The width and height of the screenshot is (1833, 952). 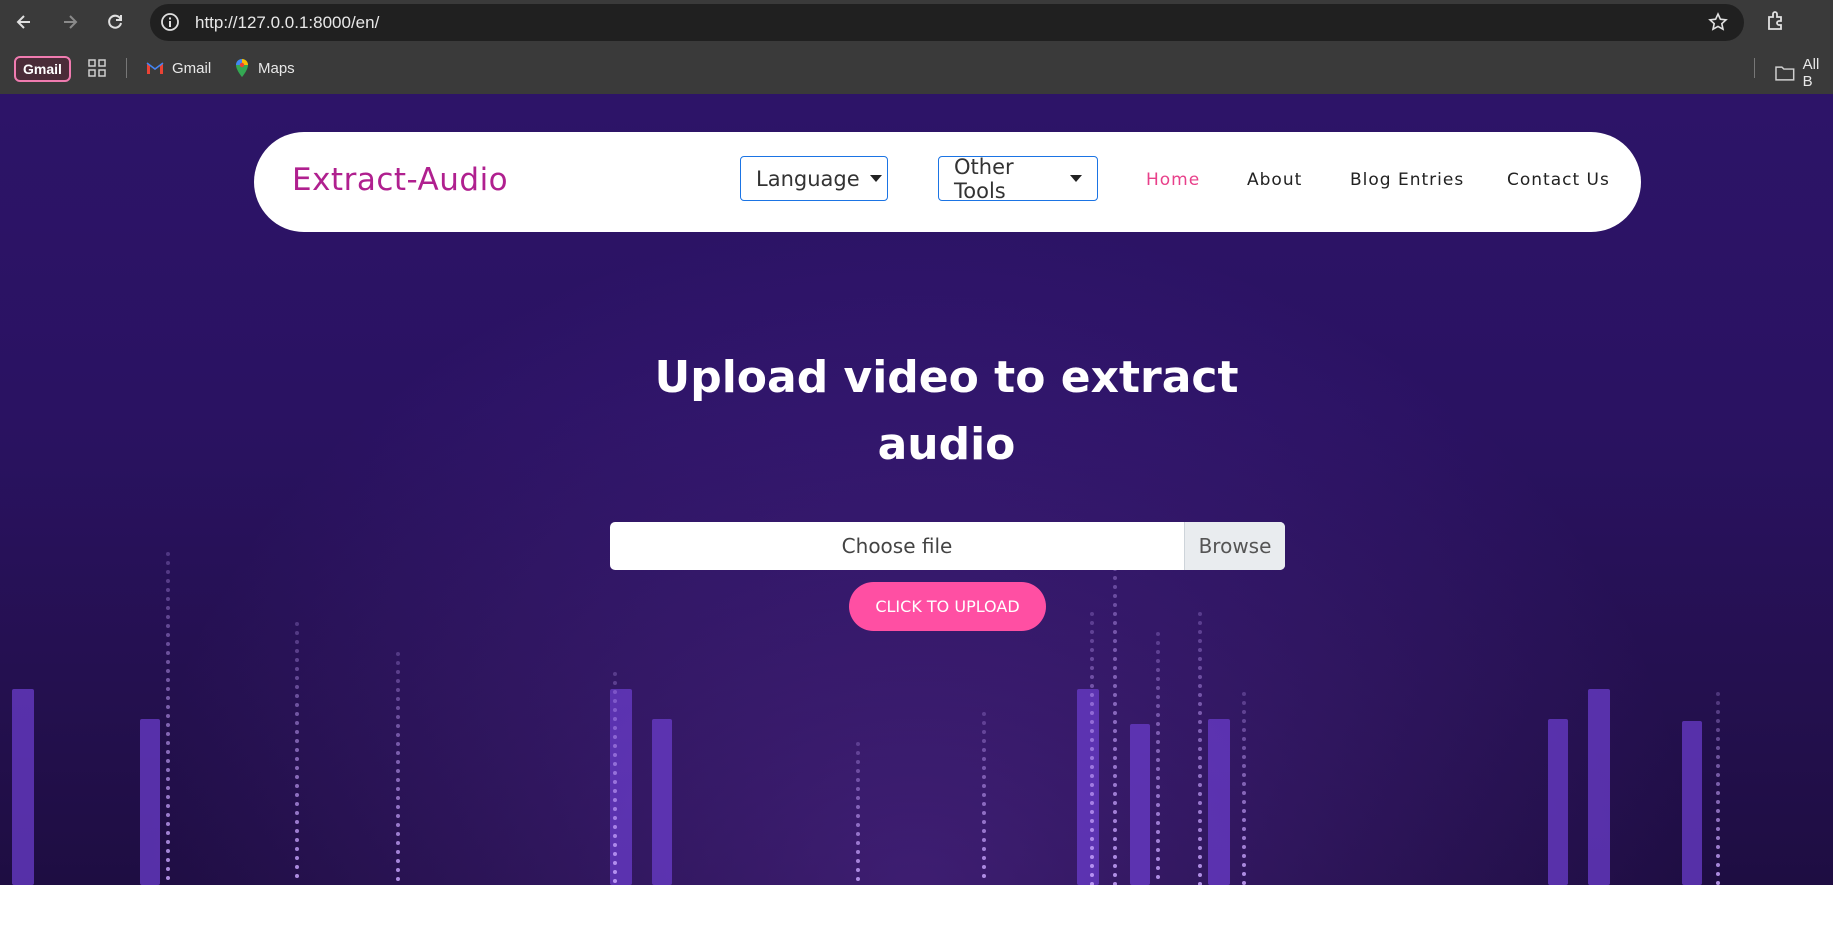 I want to click on bookmarks-bar: Gmail Gmail Maps All B, so click(x=916, y=69).